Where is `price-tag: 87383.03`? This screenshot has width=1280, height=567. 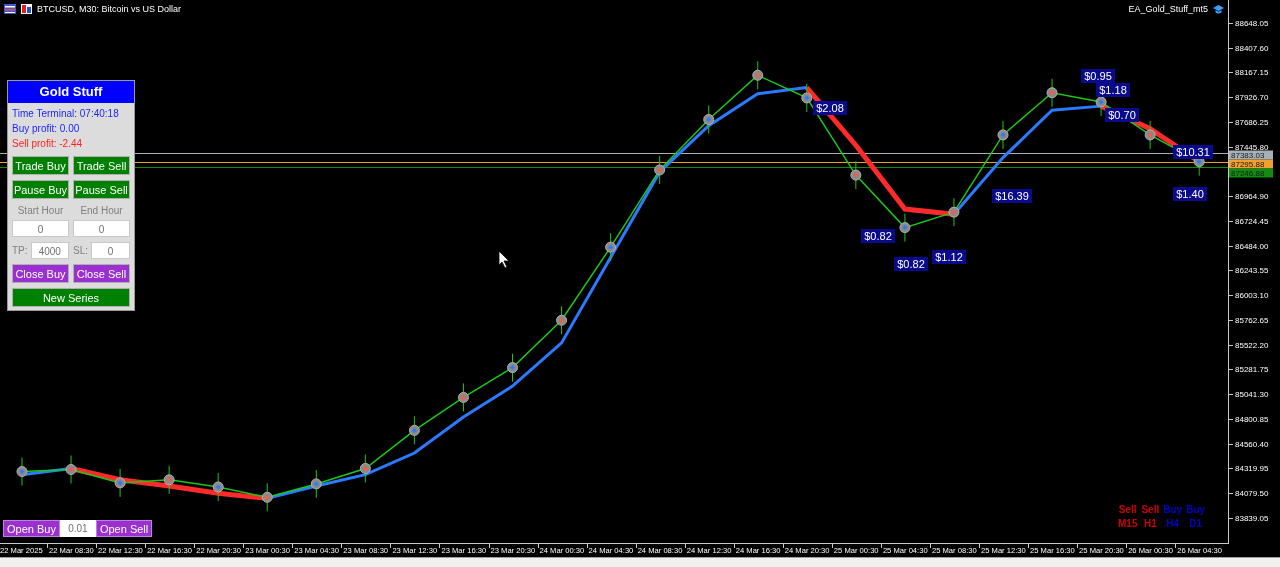
price-tag: 87383.03 is located at coordinates (1251, 155).